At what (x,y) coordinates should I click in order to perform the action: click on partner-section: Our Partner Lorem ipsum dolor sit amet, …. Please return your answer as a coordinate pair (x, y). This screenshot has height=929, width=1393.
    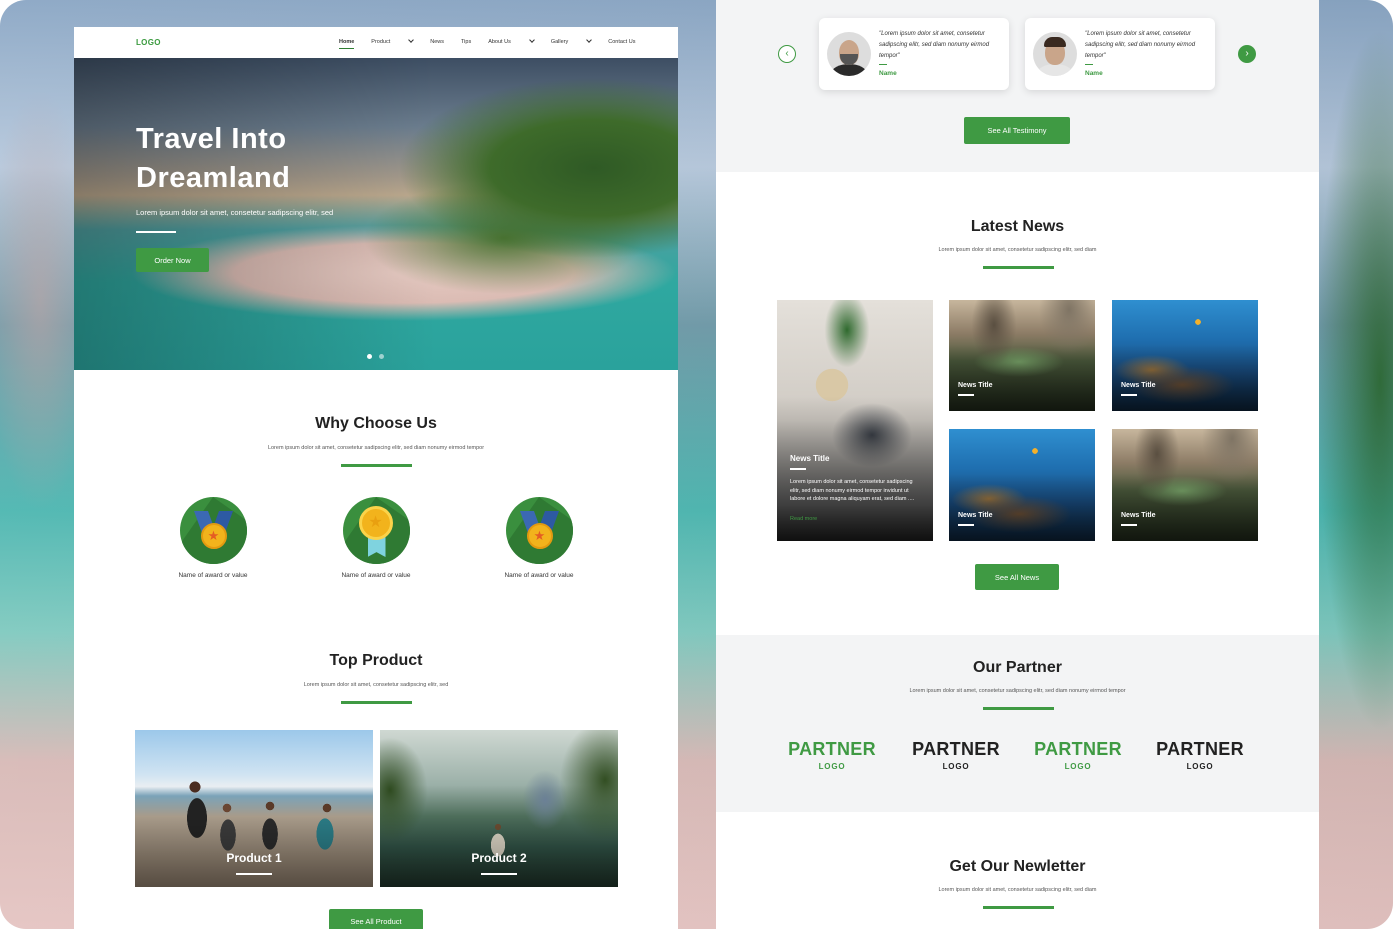
    Looking at the image, I should click on (1017, 723).